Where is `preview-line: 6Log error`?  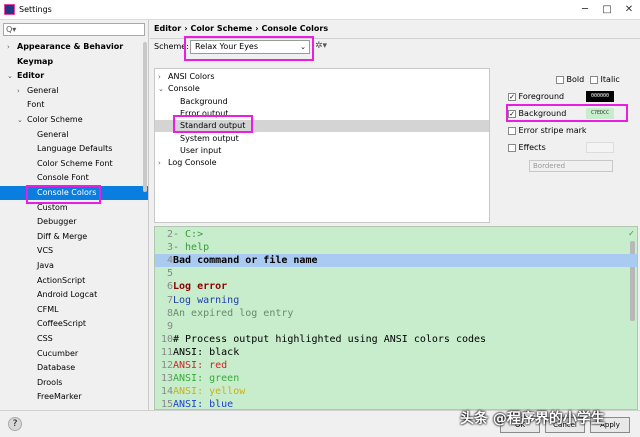 preview-line: 6Log error is located at coordinates (396, 286).